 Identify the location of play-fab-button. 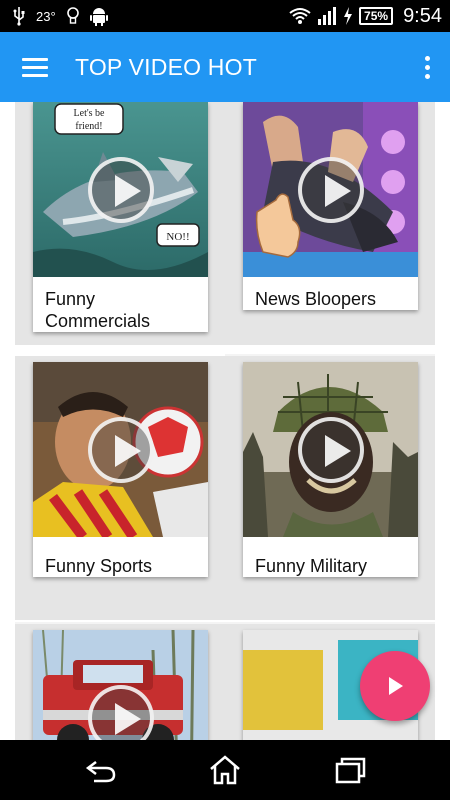
(395, 686).